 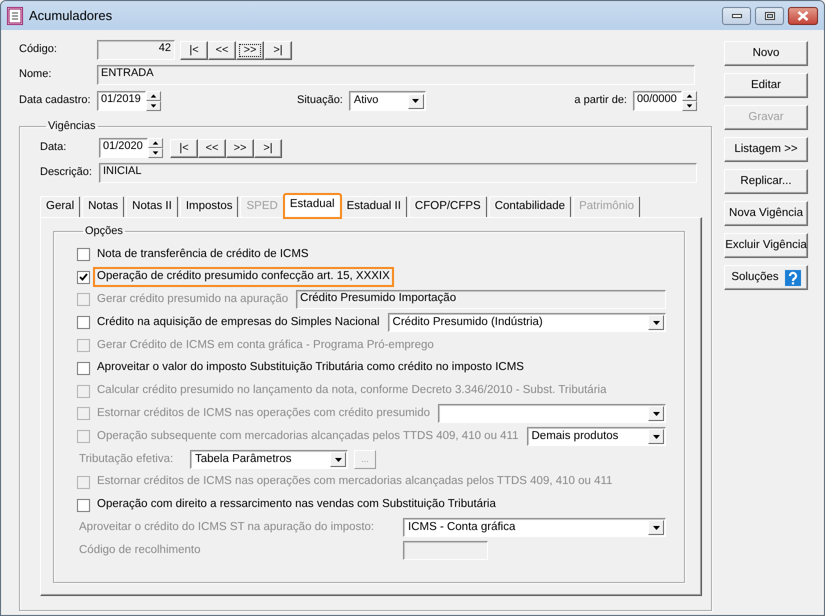 What do you see at coordinates (398, 173) in the screenshot?
I see `description-field: INICIAL` at bounding box center [398, 173].